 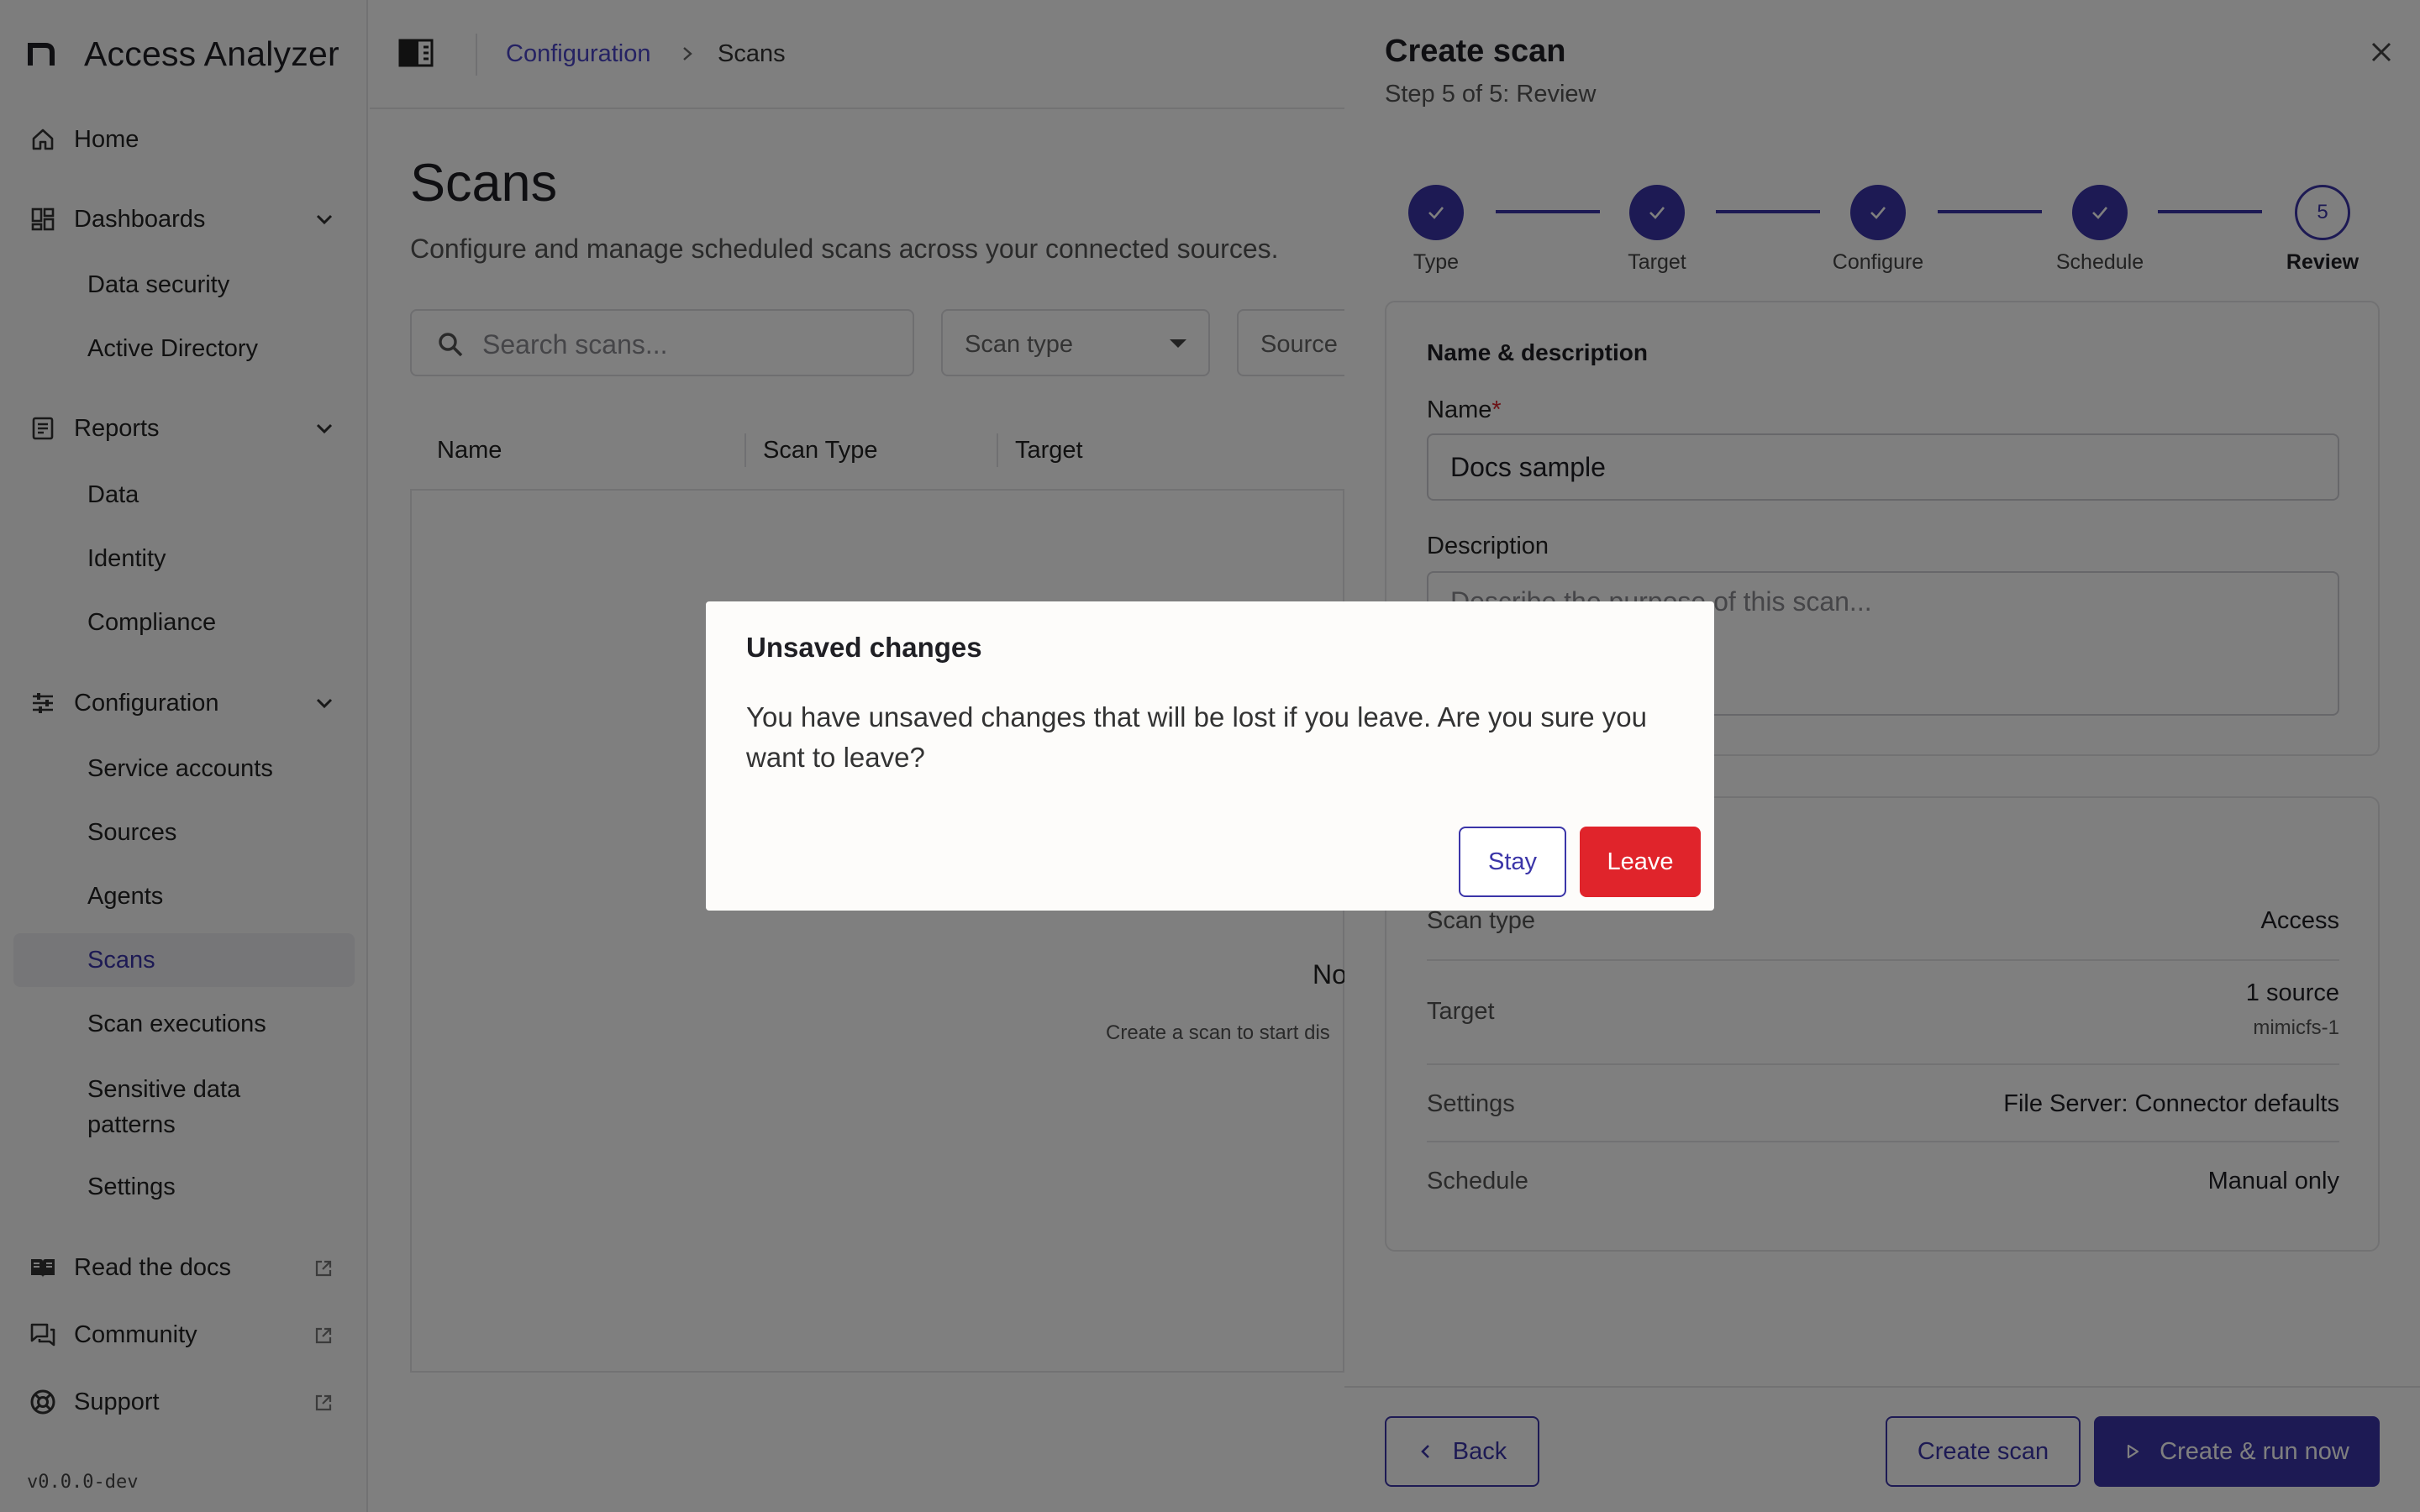 What do you see at coordinates (864, 647) in the screenshot?
I see `dialog-title: Unsaved changes` at bounding box center [864, 647].